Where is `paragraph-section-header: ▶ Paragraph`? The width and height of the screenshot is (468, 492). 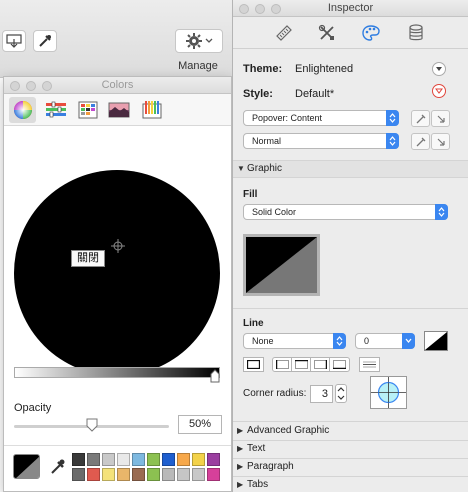 paragraph-section-header: ▶ Paragraph is located at coordinates (350, 467).